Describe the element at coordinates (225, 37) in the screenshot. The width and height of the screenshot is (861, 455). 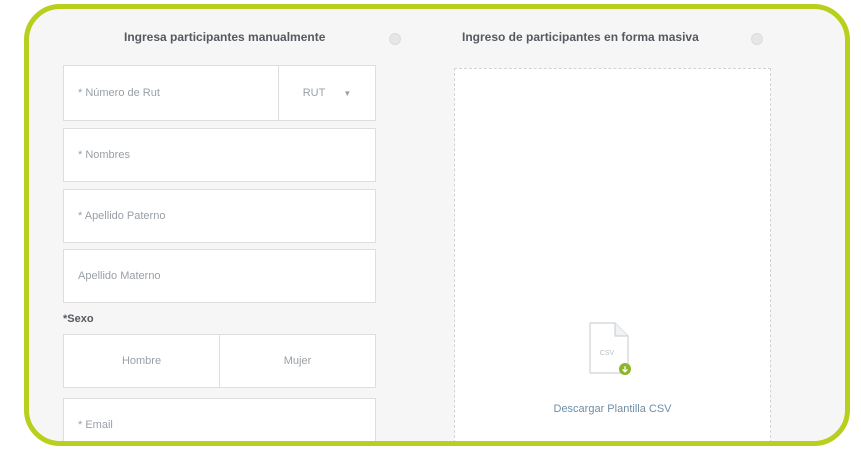
I see `manual-entry-title: Ingresa participantes manualmente` at that location.